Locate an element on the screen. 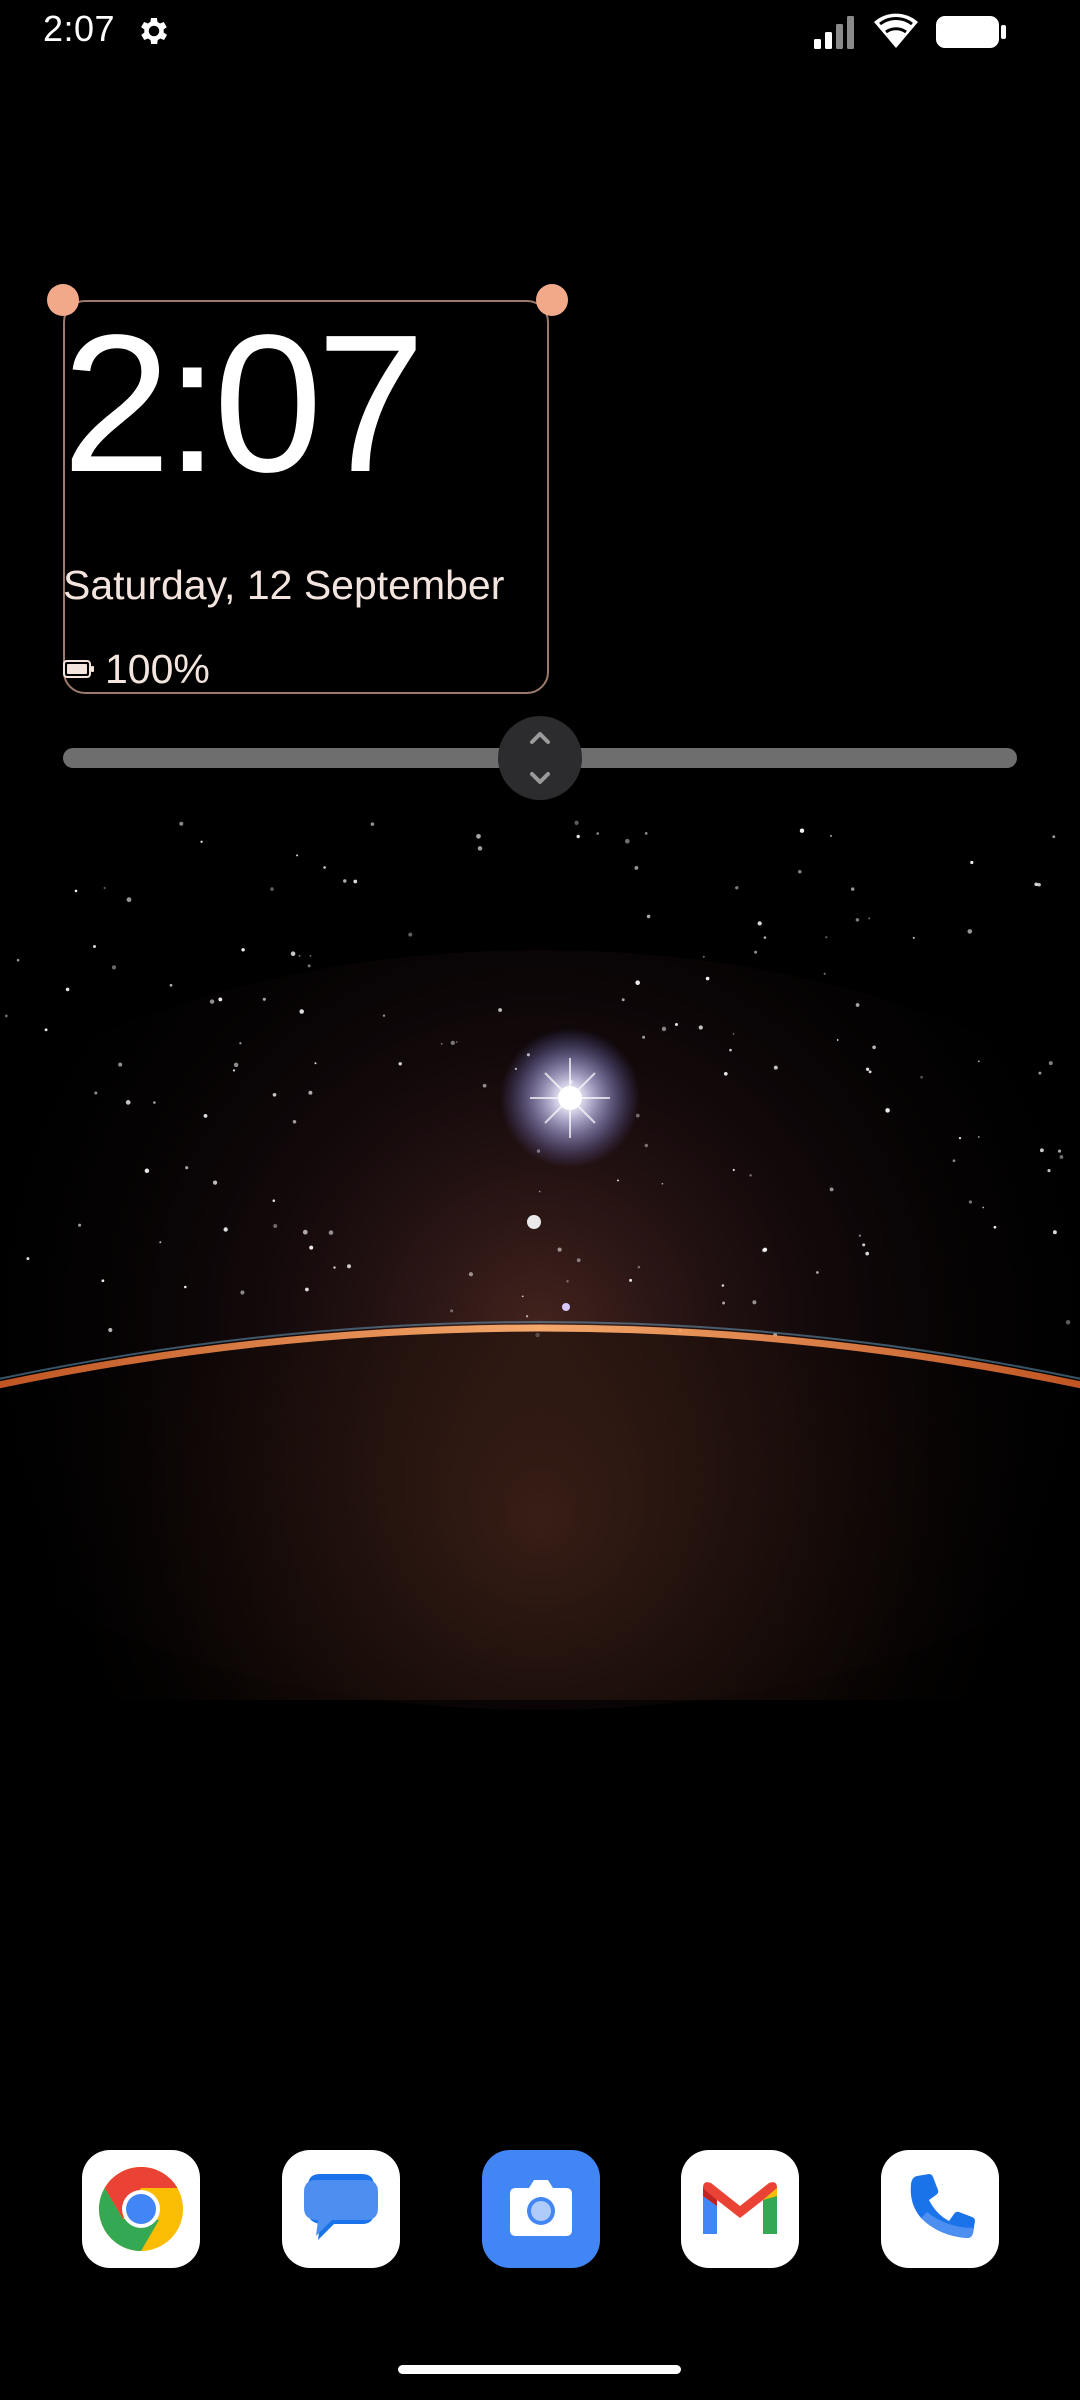 This screenshot has width=1080, height=2400. battery-icon is located at coordinates (78, 669).